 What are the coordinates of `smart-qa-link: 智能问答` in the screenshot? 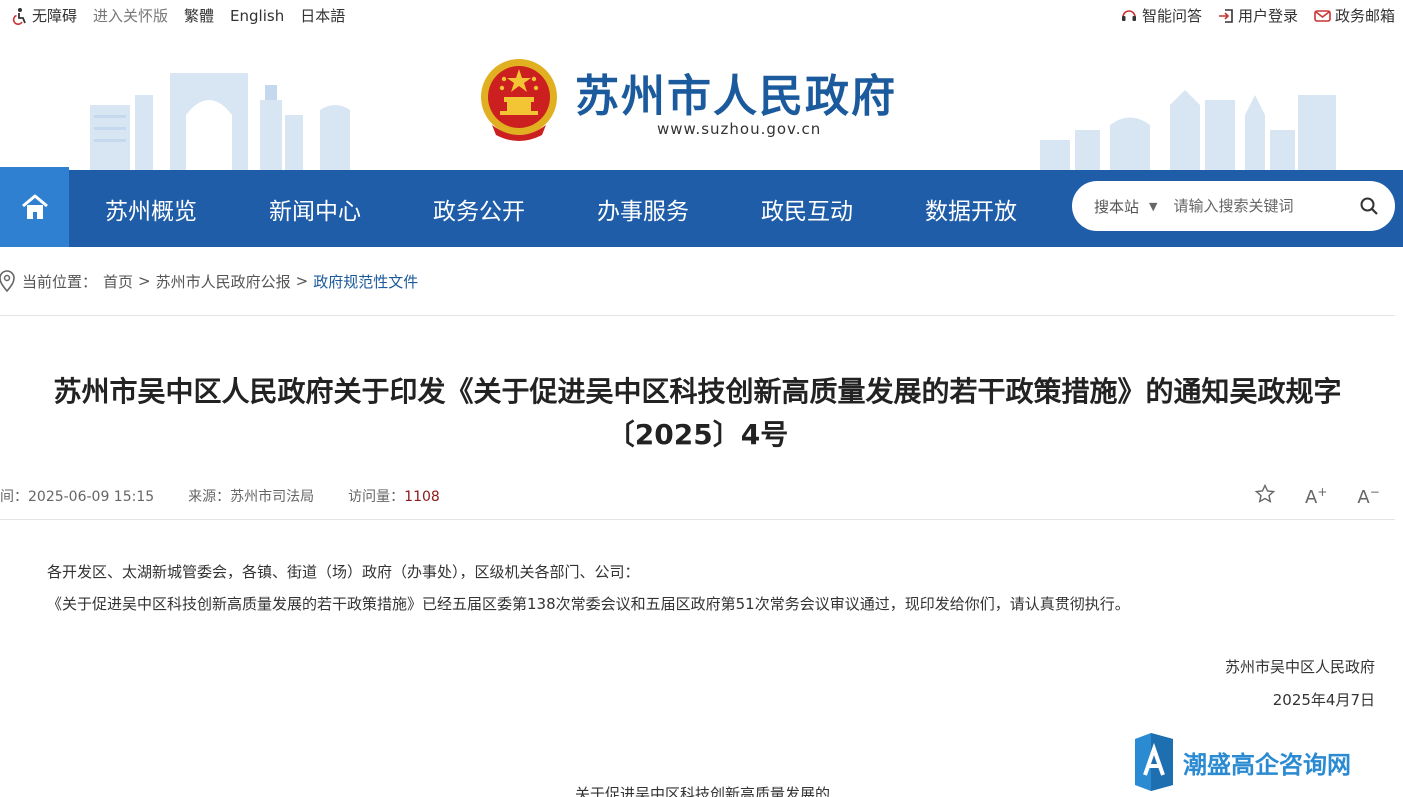 It's located at (1161, 15).